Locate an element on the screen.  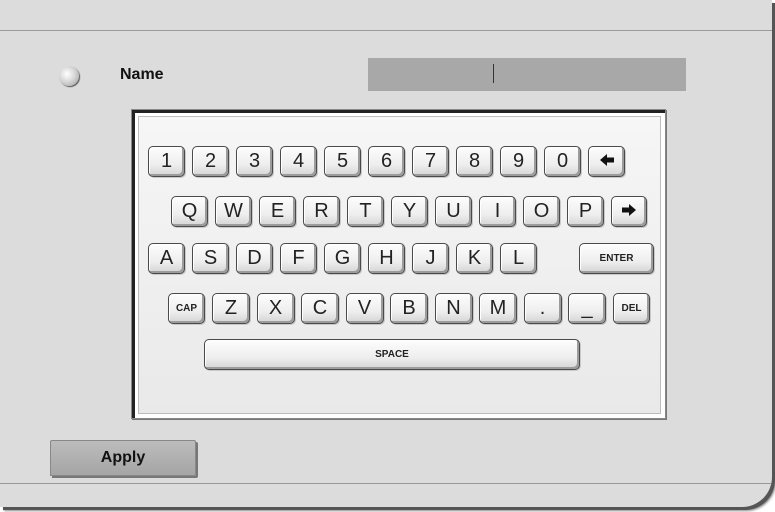
key-label: 7 is located at coordinates (430, 161).